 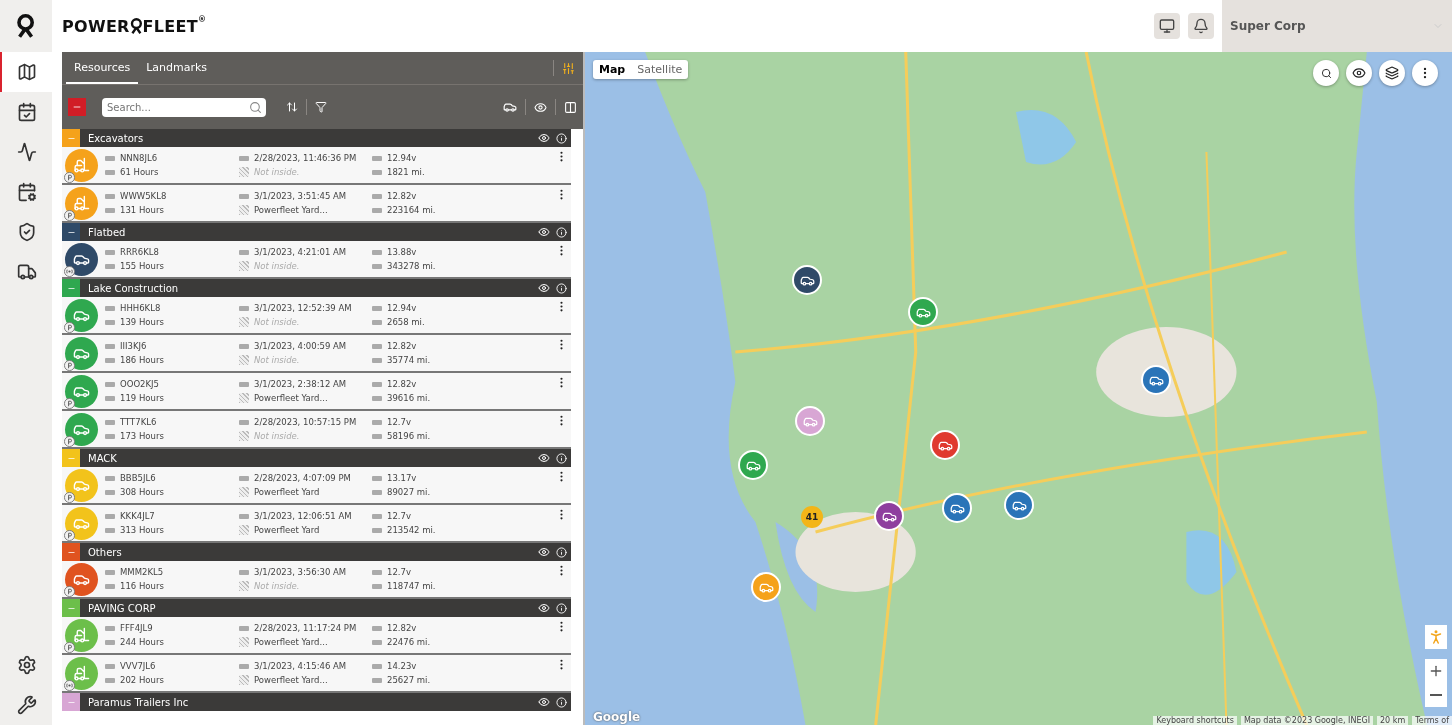 I want to click on map-attribution: Terms of, so click(x=1432, y=720).